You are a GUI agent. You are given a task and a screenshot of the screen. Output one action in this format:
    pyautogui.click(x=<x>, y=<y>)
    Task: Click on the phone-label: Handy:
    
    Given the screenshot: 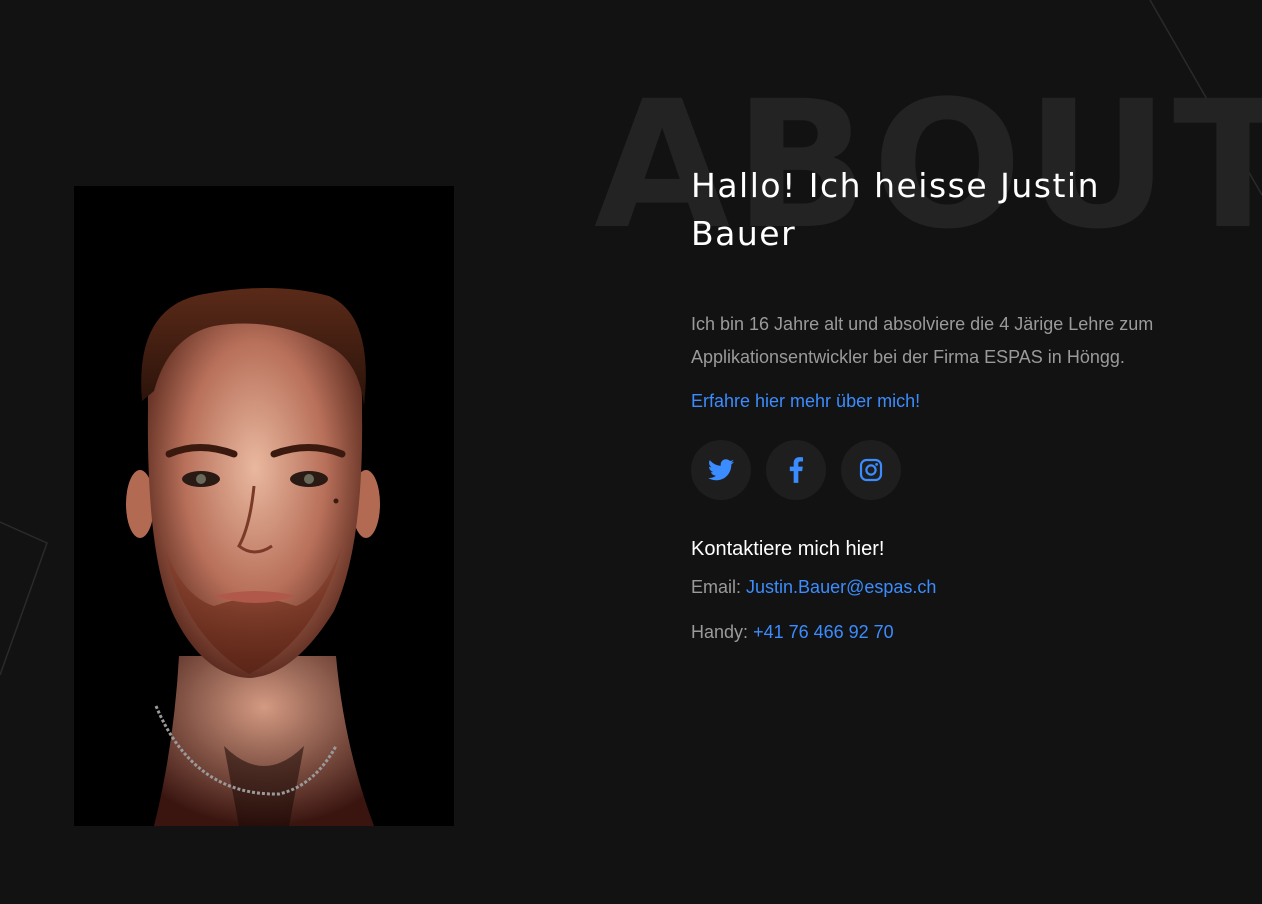 What is the action you would take?
    pyautogui.click(x=720, y=632)
    